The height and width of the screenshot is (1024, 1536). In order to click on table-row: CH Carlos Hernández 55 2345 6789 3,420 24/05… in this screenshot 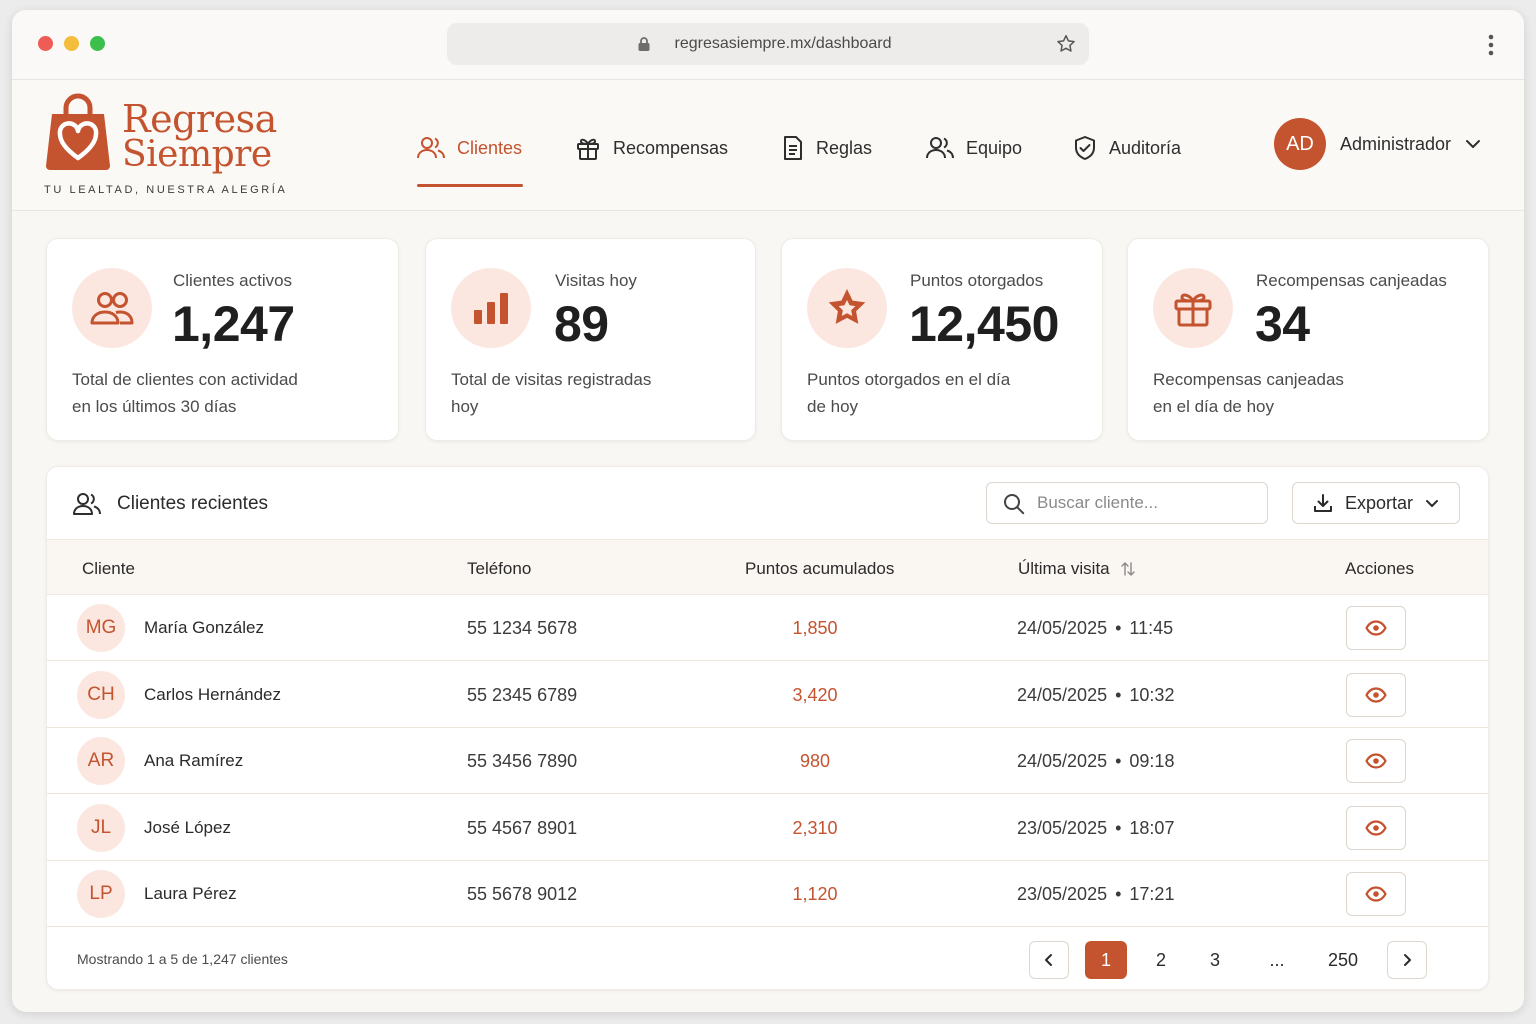, I will do `click(767, 695)`.